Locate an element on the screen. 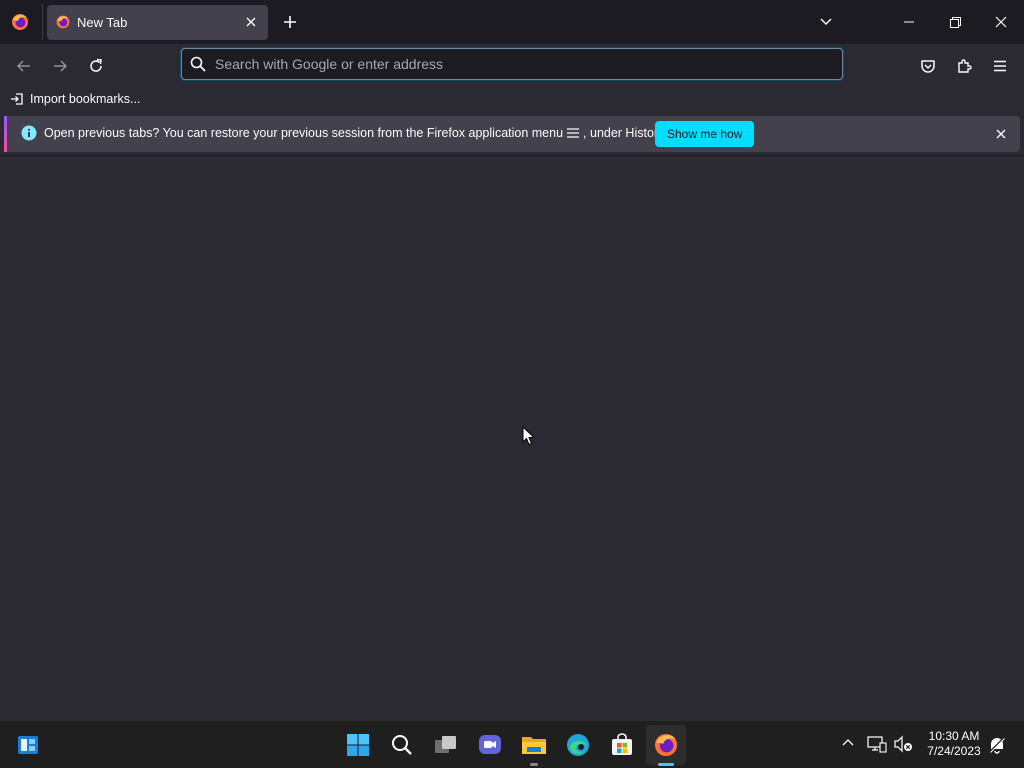 The width and height of the screenshot is (1024, 768). chat-icon is located at coordinates (490, 745).